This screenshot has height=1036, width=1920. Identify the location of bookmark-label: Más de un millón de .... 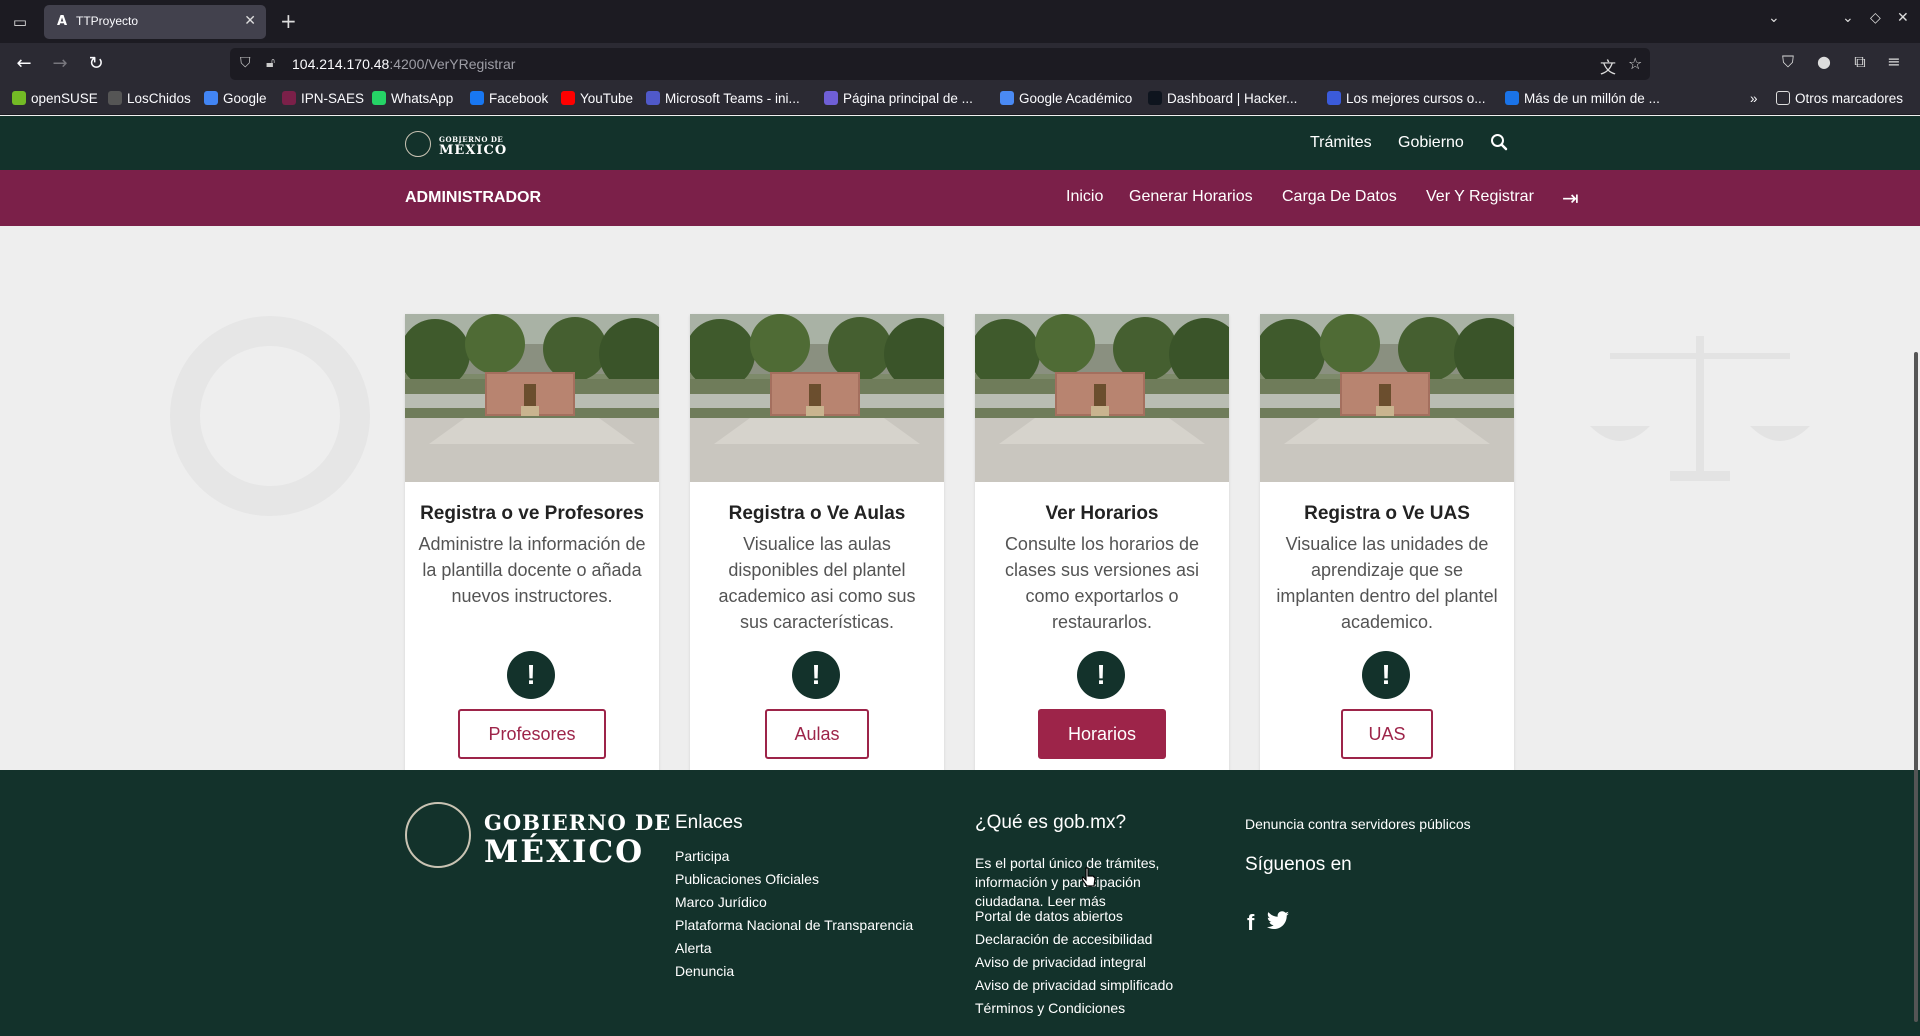
(1592, 98).